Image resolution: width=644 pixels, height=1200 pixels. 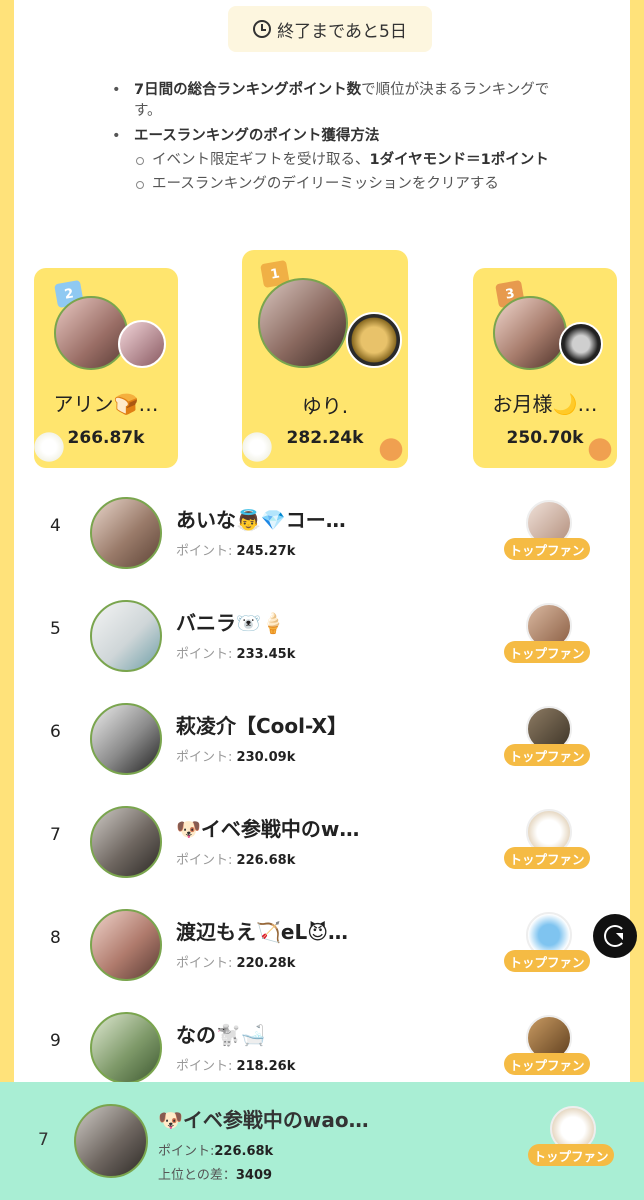 I want to click on user-name: 萩凌介【Cool-X】, so click(x=262, y=726).